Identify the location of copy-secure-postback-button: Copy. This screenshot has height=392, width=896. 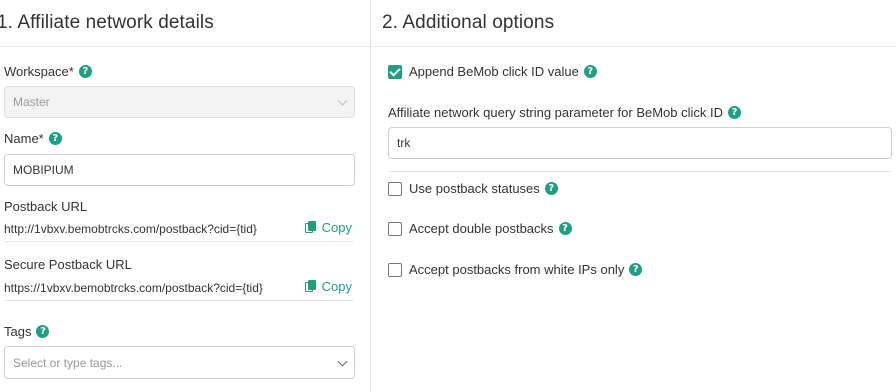
(328, 286).